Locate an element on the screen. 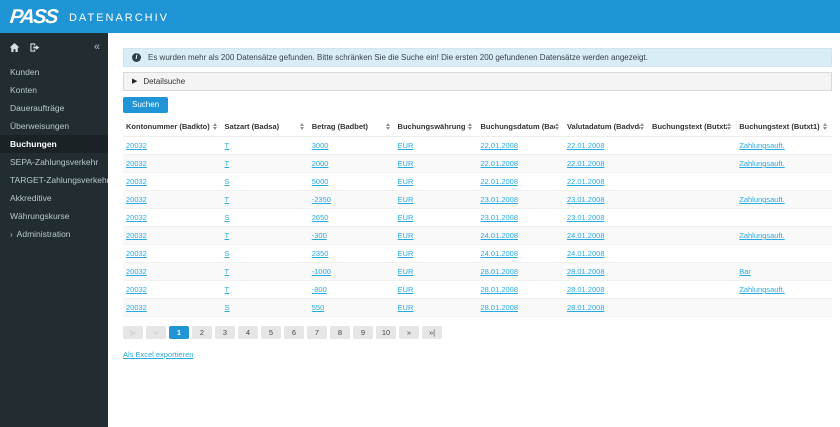 The height and width of the screenshot is (427, 840). column-header: Buchungstext (Butxt1) is located at coordinates (784, 127).